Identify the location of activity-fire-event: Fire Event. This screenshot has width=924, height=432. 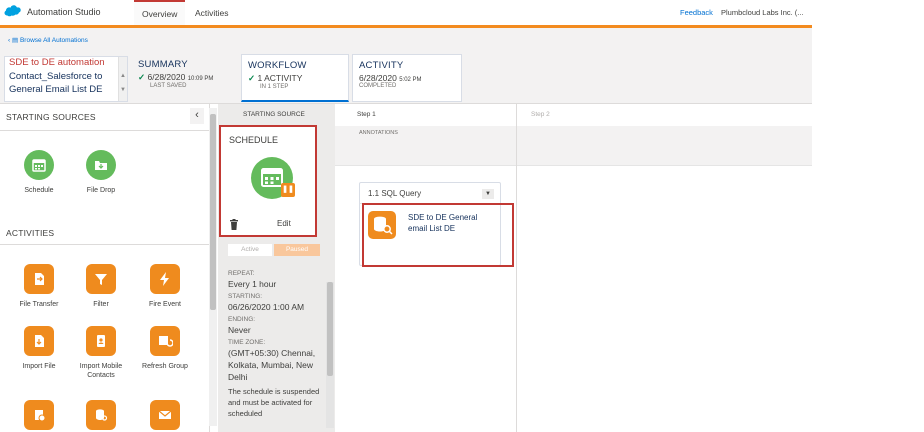
(165, 286).